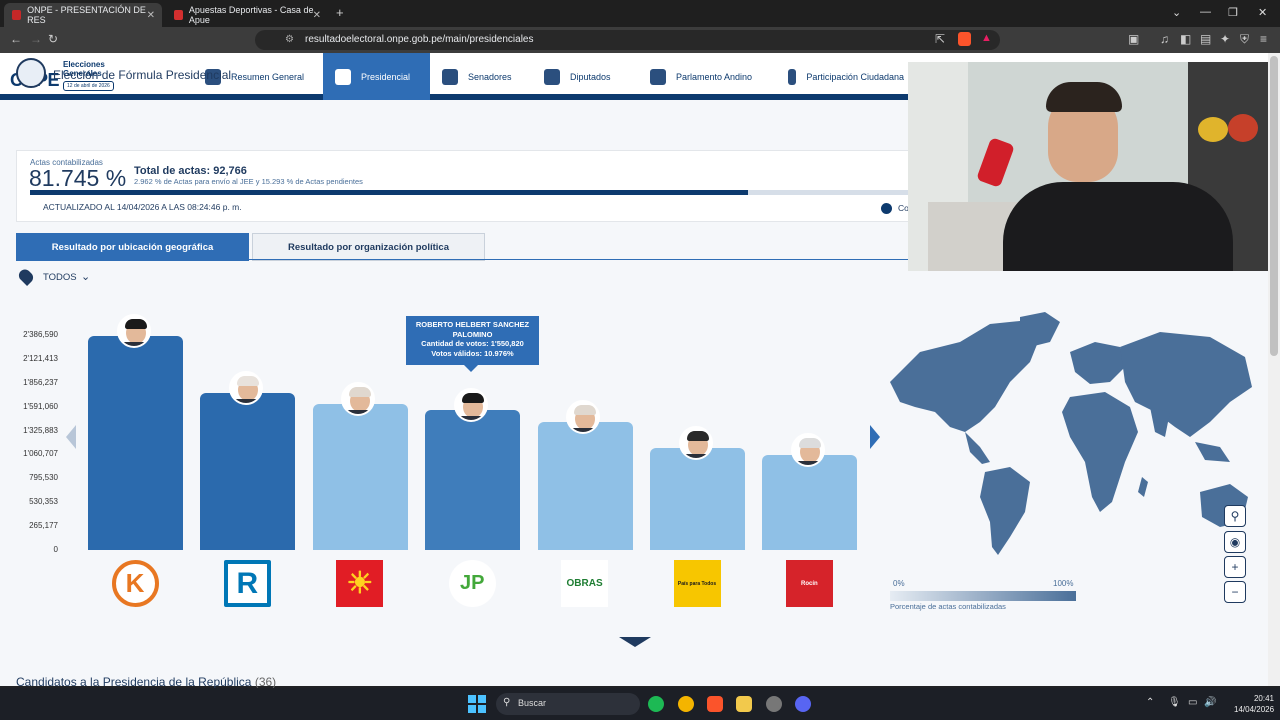 This screenshot has height=720, width=1280. What do you see at coordinates (744, 704) in the screenshot?
I see `file-explorer-icon` at bounding box center [744, 704].